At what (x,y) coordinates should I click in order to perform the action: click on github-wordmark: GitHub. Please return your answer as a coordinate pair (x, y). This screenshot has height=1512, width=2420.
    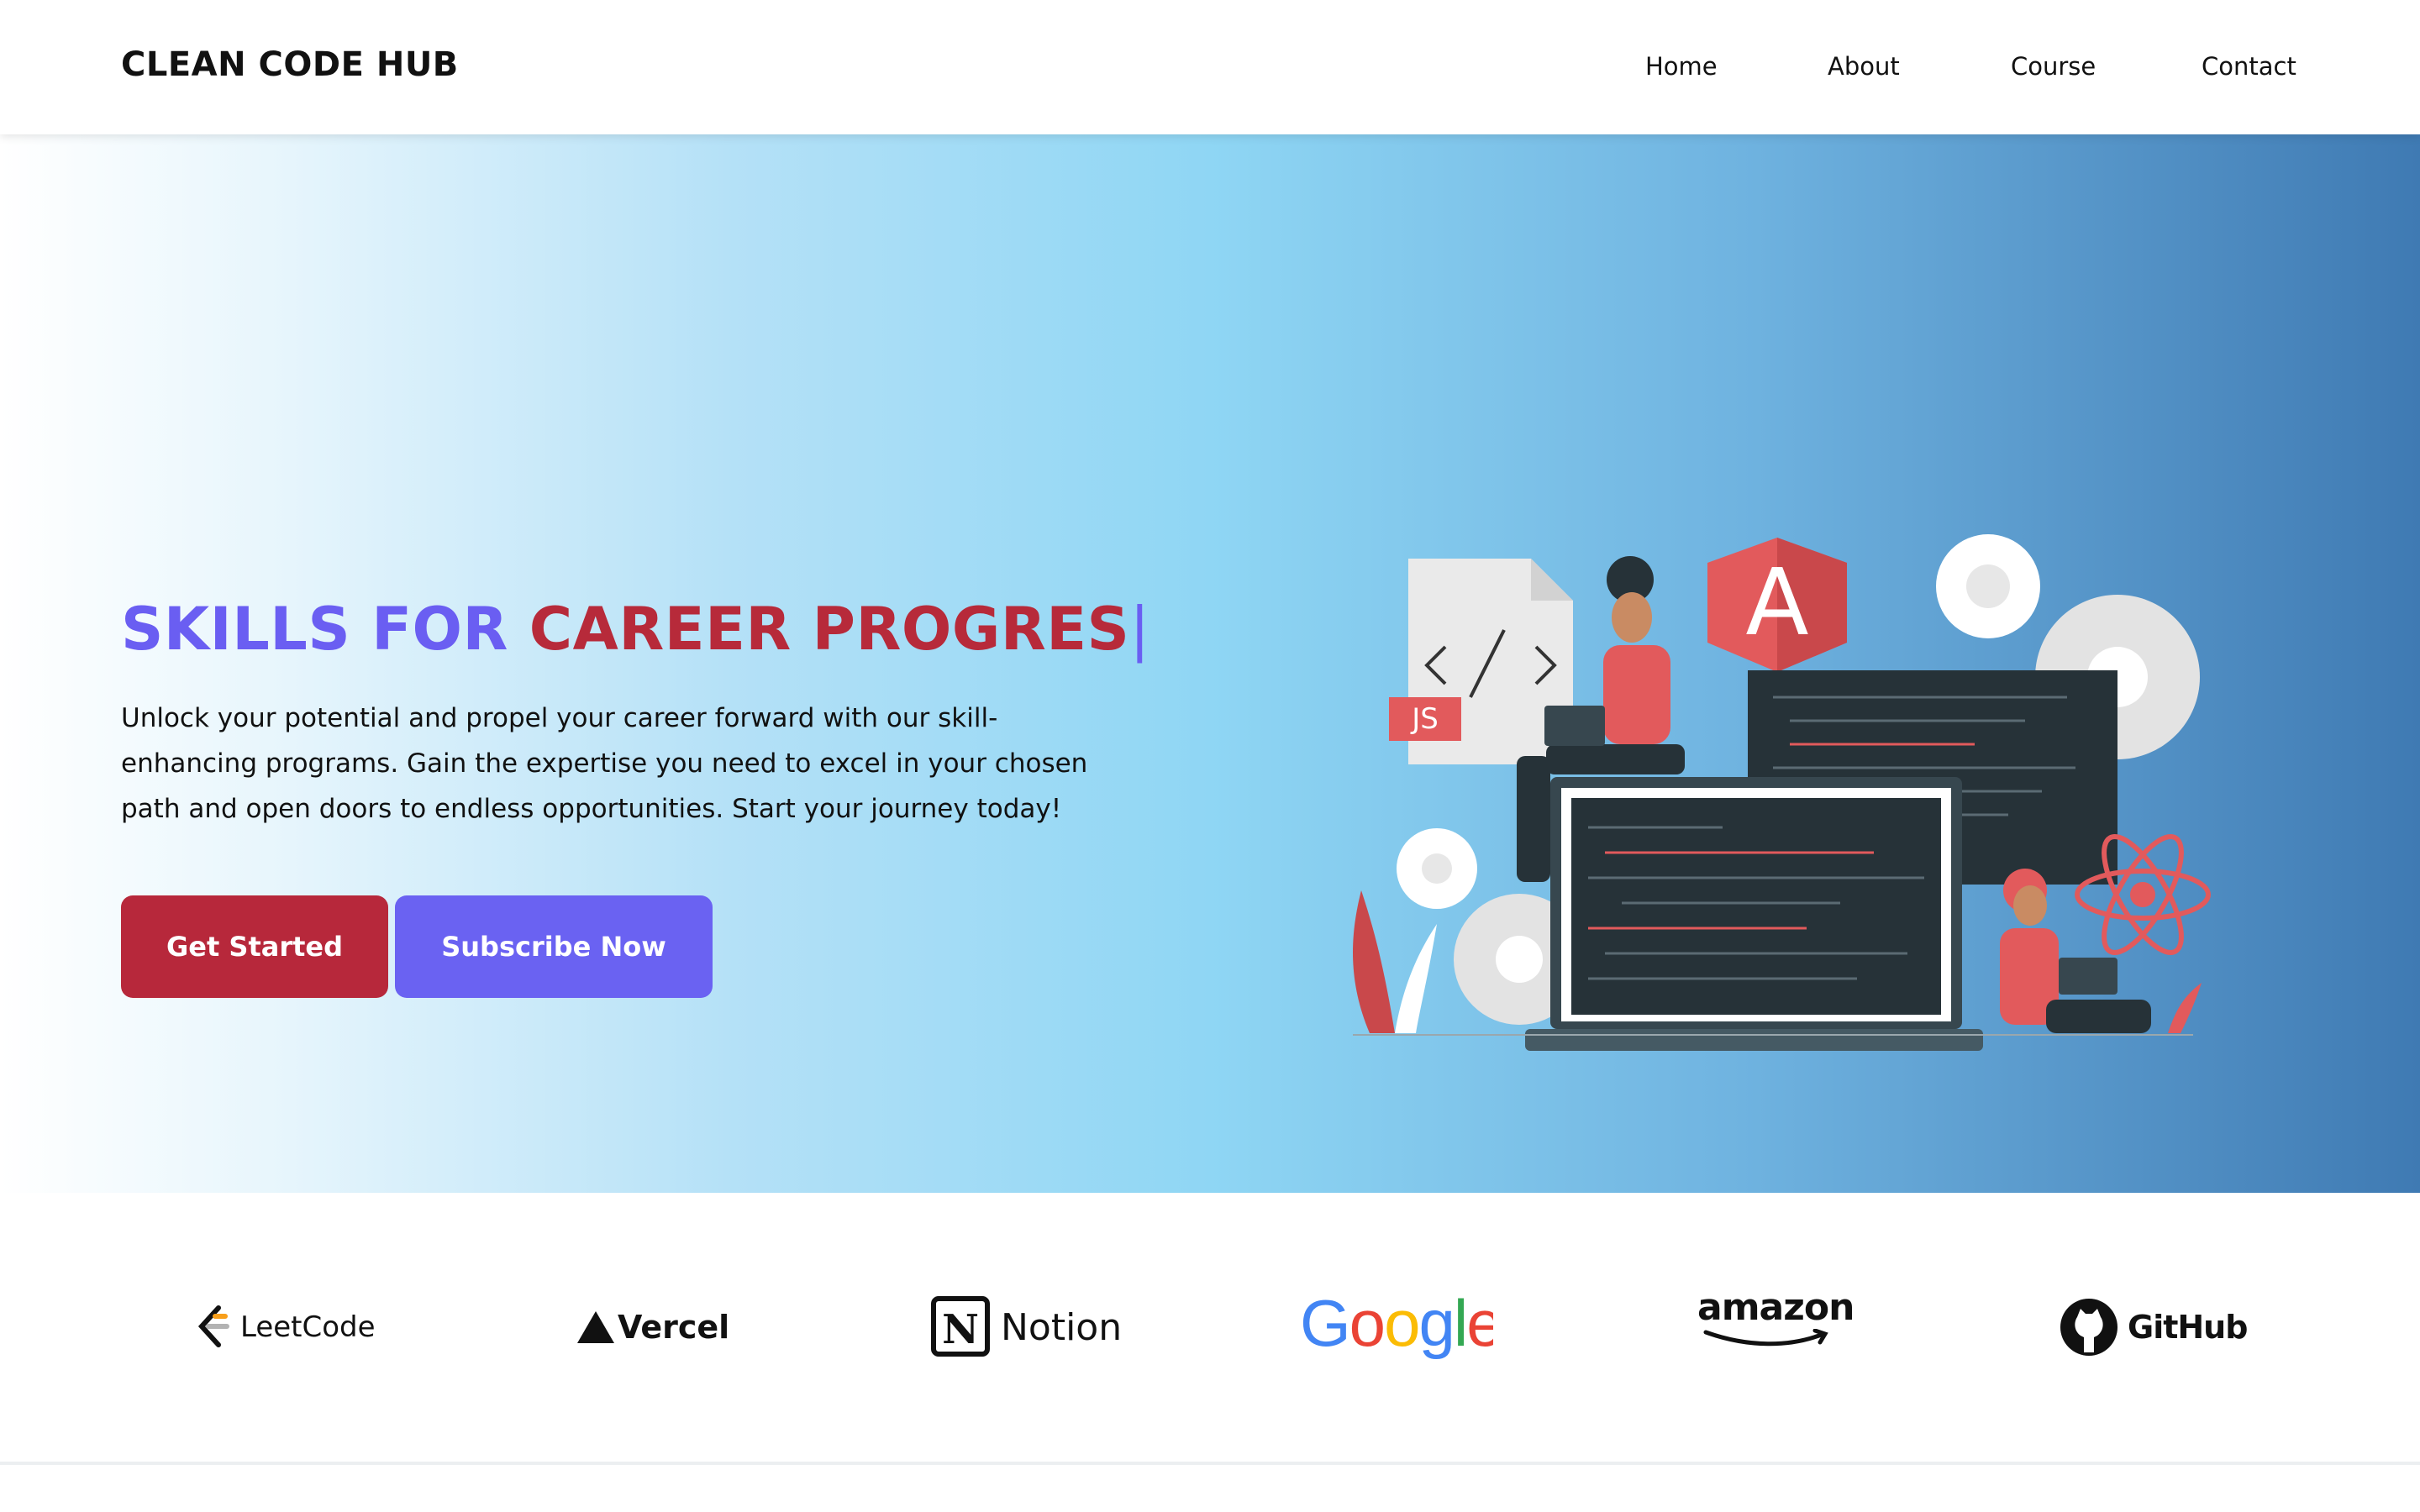
    Looking at the image, I should click on (2188, 1327).